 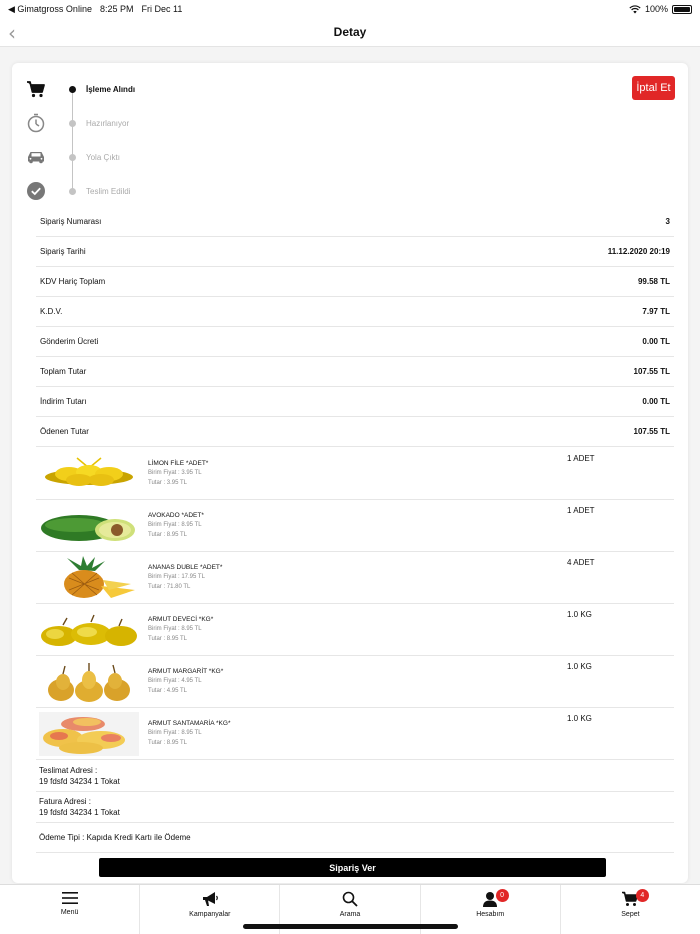 I want to click on invoice-address-label: Fatura Adresi :, so click(x=65, y=801).